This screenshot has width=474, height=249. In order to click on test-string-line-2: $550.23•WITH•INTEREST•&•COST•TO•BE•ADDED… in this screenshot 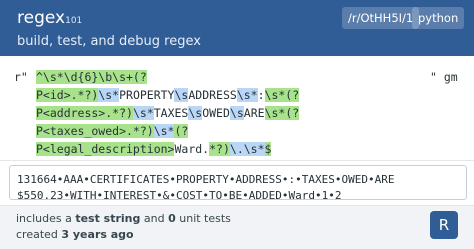, I will do `click(179, 194)`.